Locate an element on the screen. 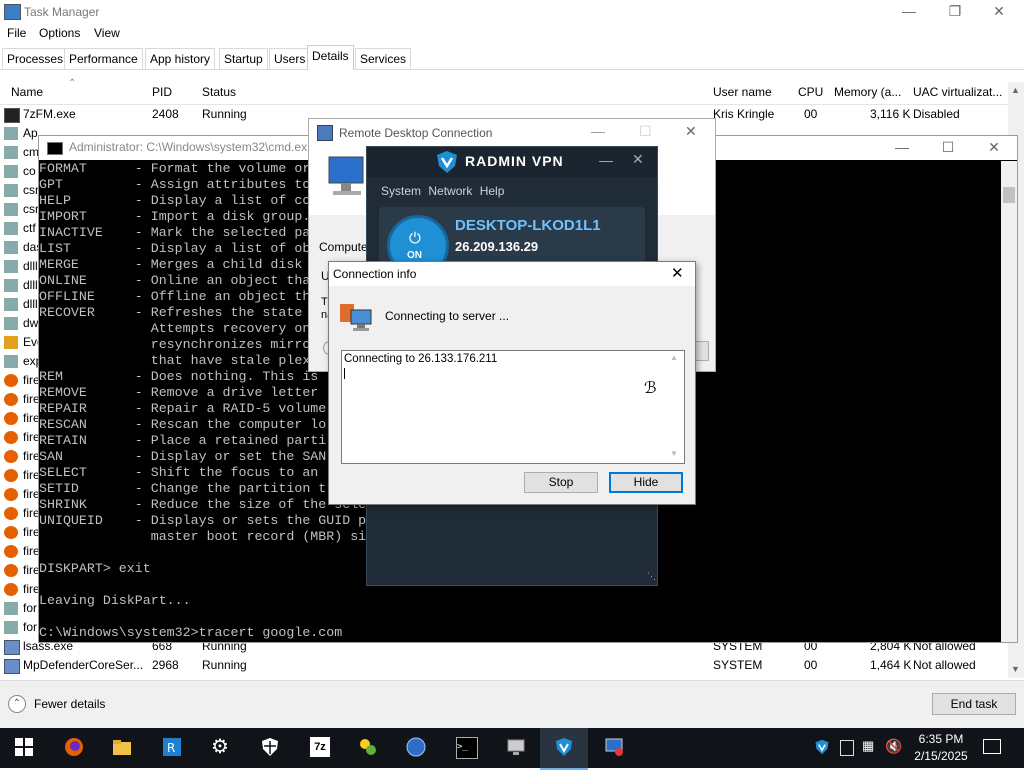  taskbar-security is located at coordinates (270, 748).